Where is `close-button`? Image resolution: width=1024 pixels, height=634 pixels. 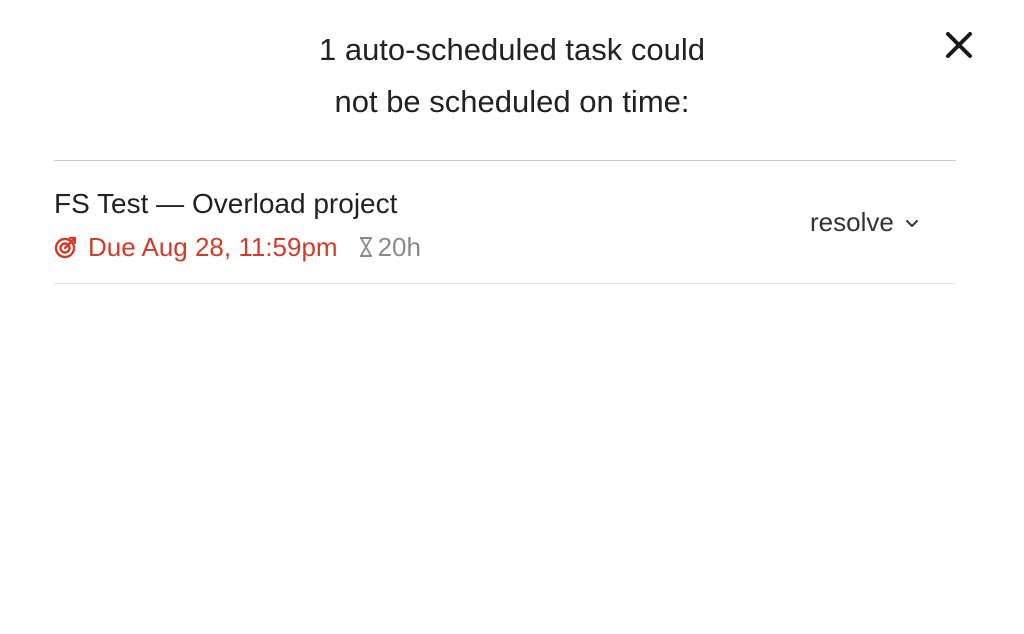
close-button is located at coordinates (959, 45).